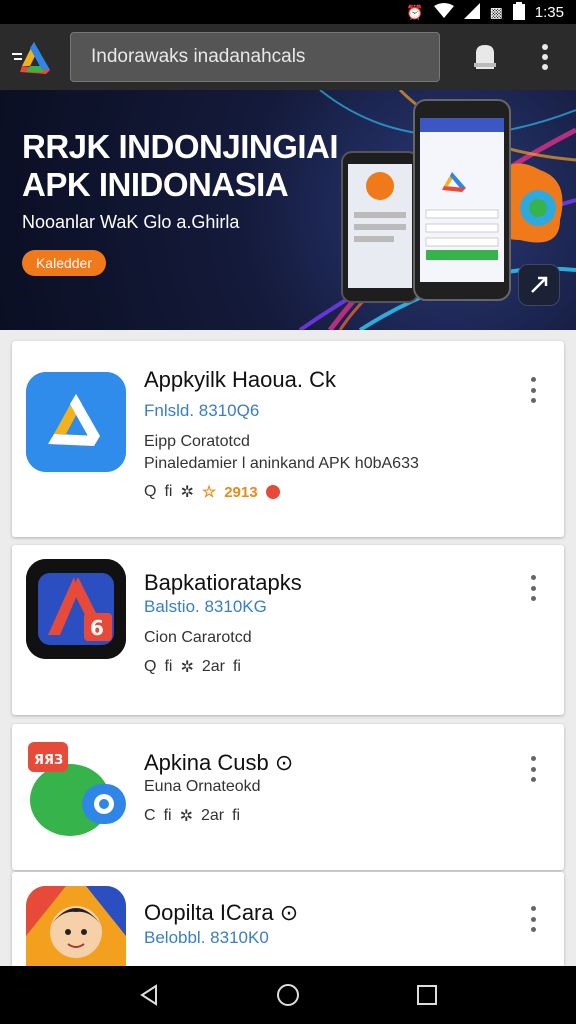 Image resolution: width=576 pixels, height=1024 pixels. What do you see at coordinates (443, 12) in the screenshot?
I see `wifi-icon` at bounding box center [443, 12].